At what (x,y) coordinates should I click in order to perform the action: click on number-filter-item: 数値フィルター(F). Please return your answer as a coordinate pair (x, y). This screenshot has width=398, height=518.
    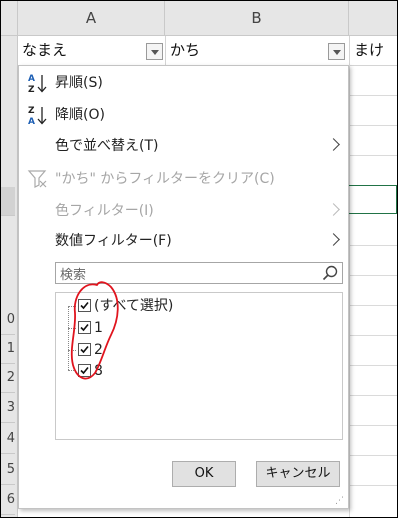
    Looking at the image, I should click on (183, 241).